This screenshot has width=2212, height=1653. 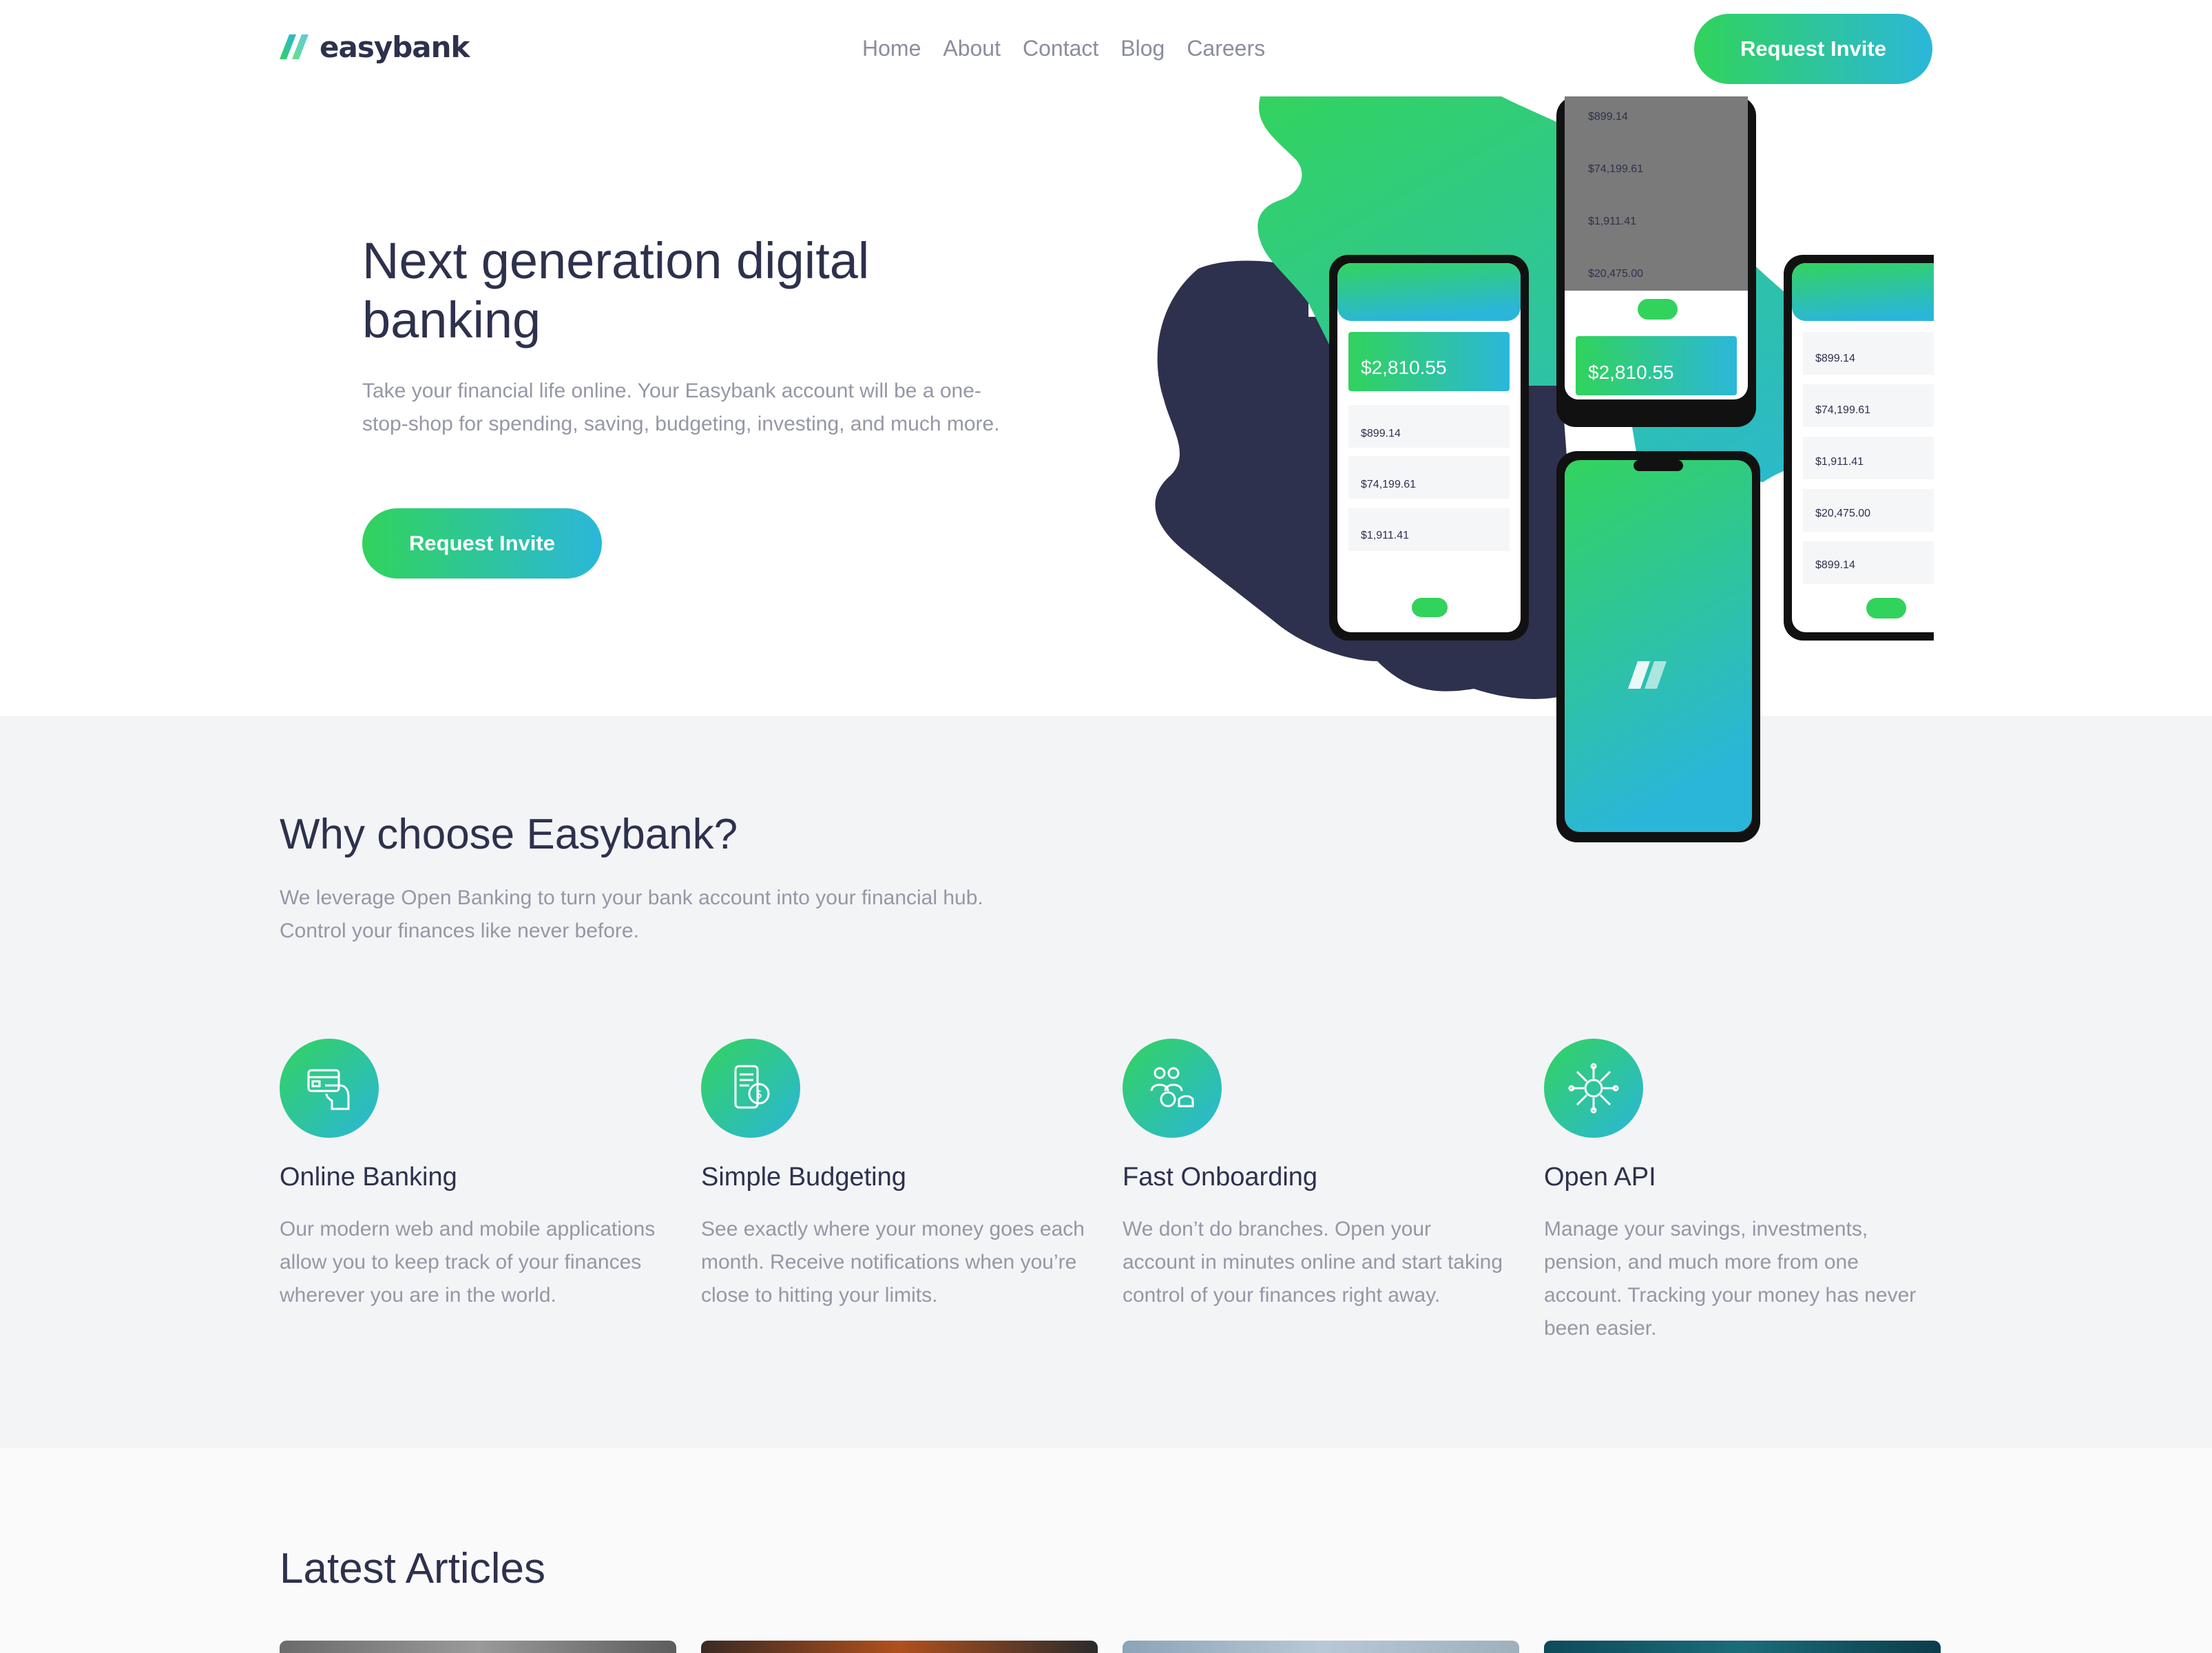 What do you see at coordinates (616, 290) in the screenshot?
I see `hero-title: Next generation digital banking` at bounding box center [616, 290].